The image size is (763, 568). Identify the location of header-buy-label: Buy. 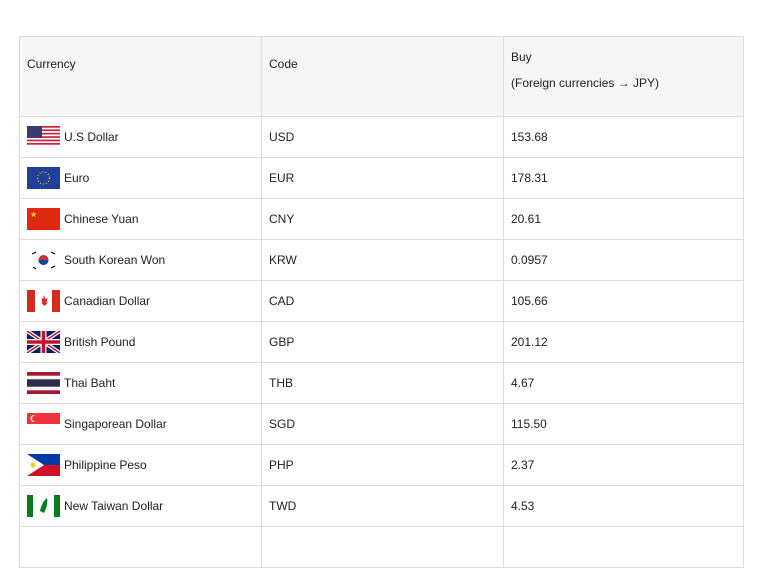
(521, 57).